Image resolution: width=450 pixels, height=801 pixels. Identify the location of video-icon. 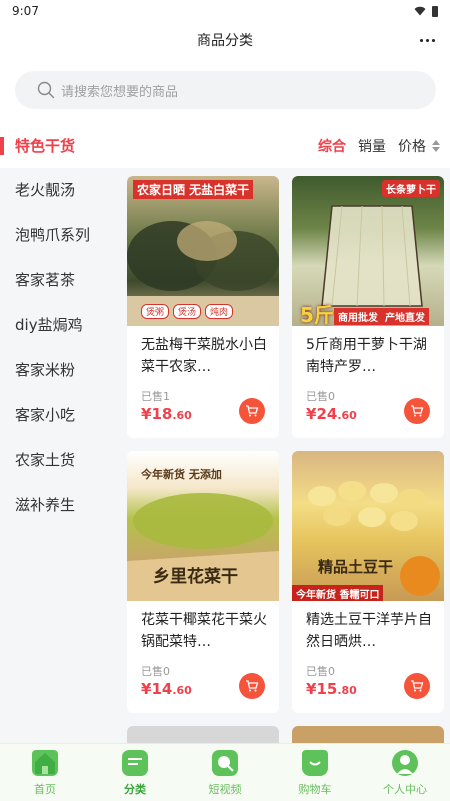
(225, 763).